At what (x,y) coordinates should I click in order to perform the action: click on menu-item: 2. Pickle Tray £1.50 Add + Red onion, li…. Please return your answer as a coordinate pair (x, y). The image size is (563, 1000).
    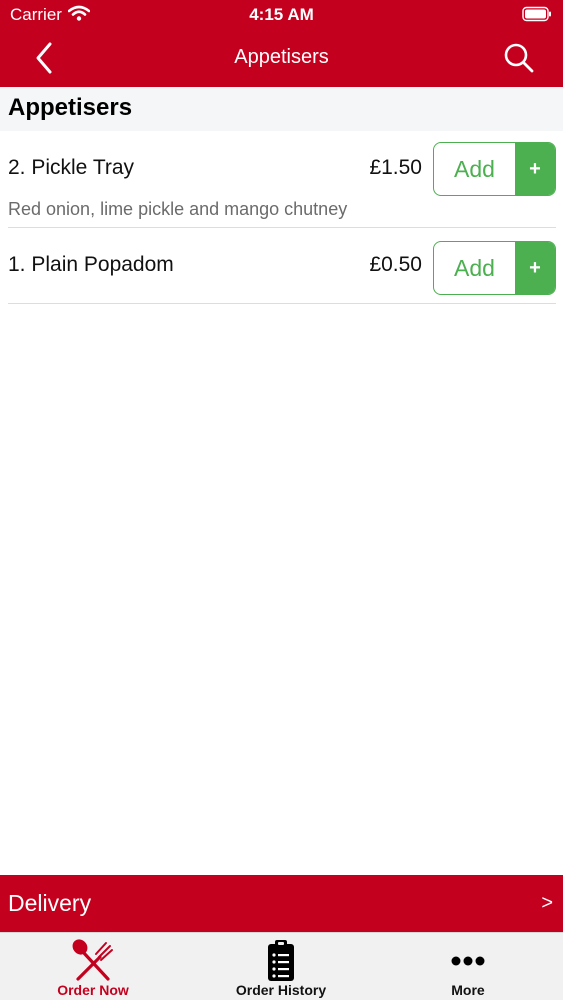
    Looking at the image, I should click on (282, 179).